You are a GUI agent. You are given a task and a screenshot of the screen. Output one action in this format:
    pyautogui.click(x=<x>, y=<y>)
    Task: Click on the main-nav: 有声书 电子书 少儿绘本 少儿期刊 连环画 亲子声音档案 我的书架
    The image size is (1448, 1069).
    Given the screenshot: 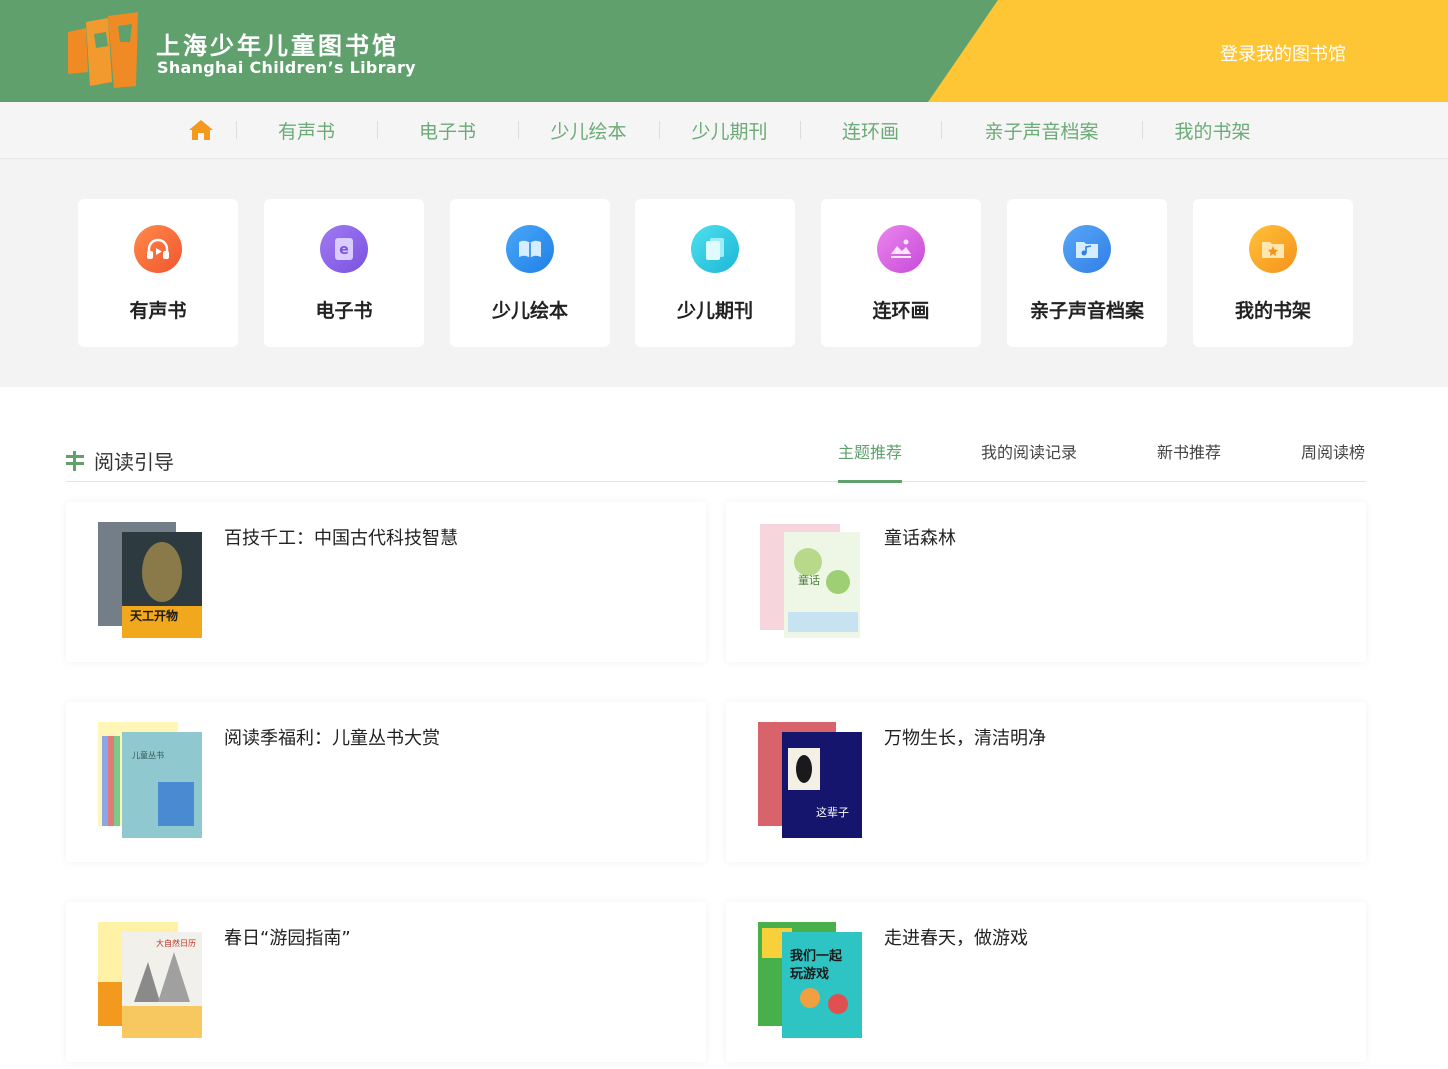 What is the action you would take?
    pyautogui.click(x=724, y=130)
    